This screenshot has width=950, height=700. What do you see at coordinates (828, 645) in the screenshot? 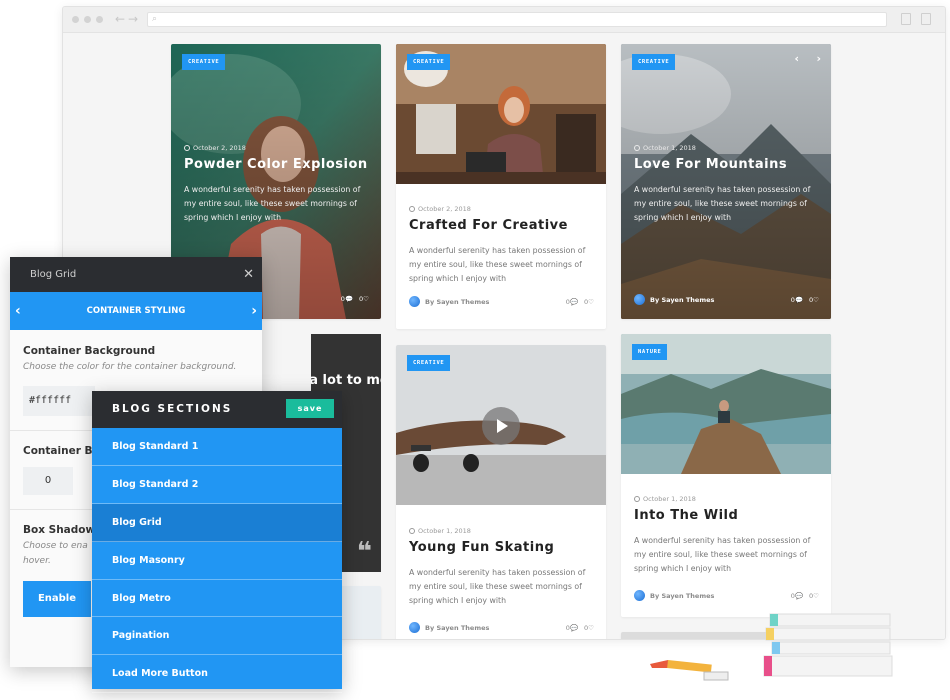
I see `book-stack-illustration` at bounding box center [828, 645].